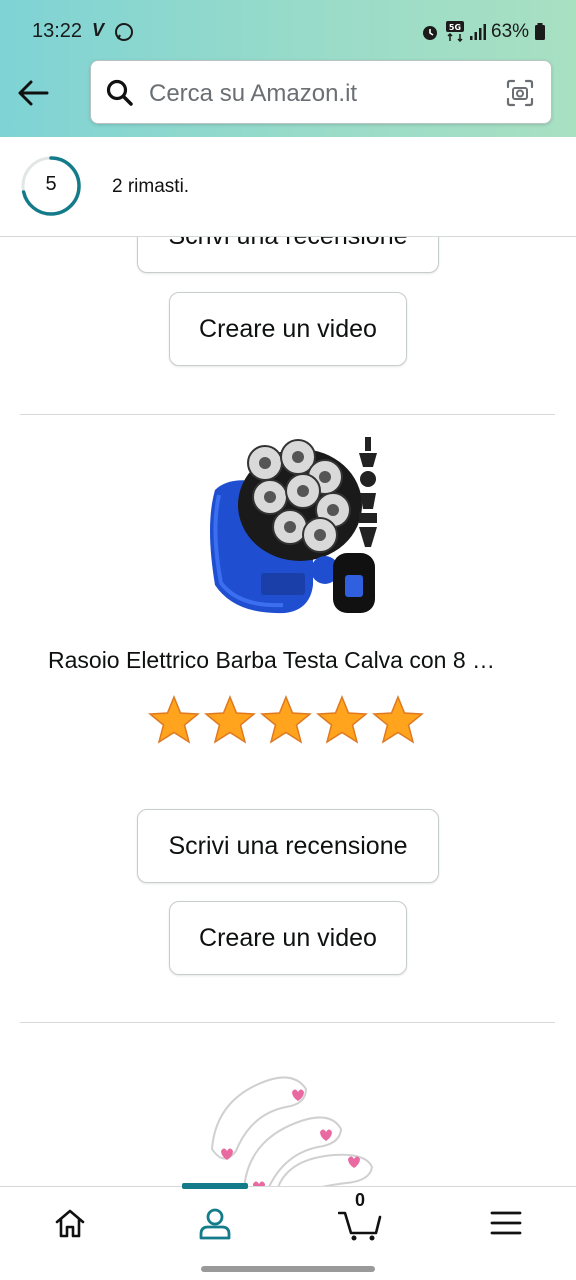 This screenshot has width=576, height=1280. Describe the element at coordinates (455, 27) in the screenshot. I see `svg-text: 5G` at that location.